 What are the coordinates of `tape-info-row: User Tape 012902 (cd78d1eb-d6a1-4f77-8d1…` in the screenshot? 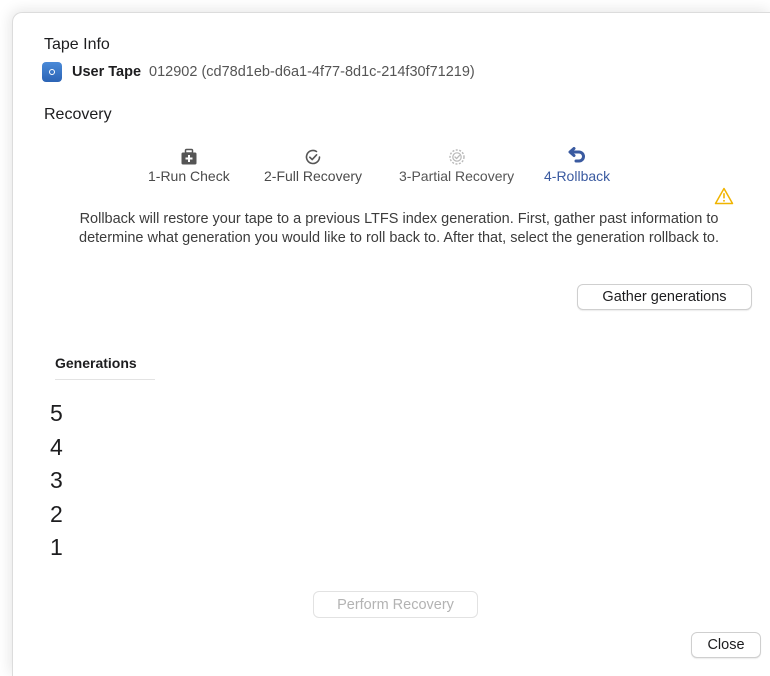 It's located at (258, 72).